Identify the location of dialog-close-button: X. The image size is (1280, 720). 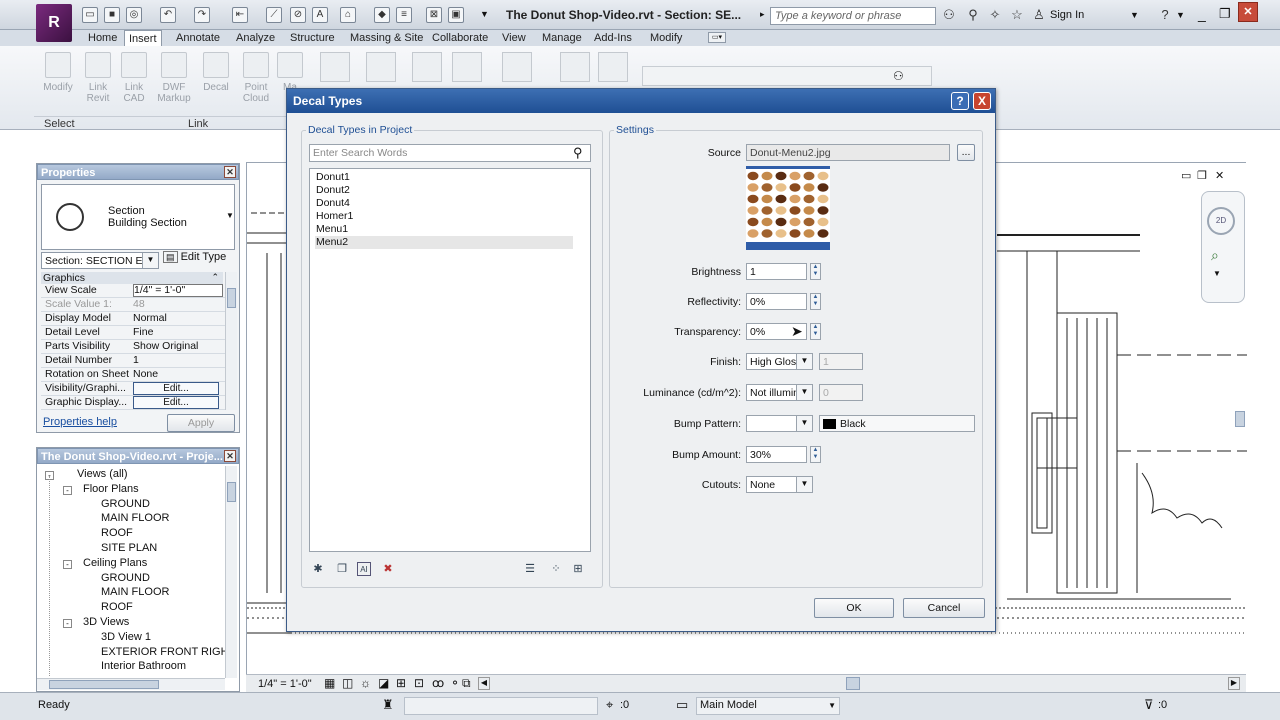
(982, 101).